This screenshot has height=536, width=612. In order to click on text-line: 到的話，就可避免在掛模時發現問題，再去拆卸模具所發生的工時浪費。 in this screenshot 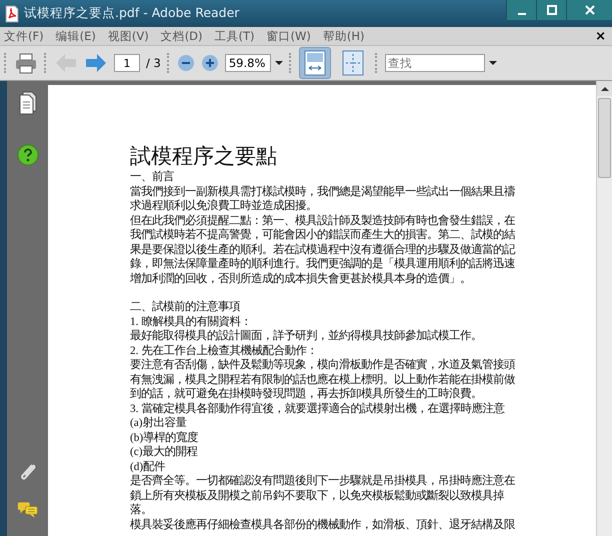, I will do `click(306, 394)`.